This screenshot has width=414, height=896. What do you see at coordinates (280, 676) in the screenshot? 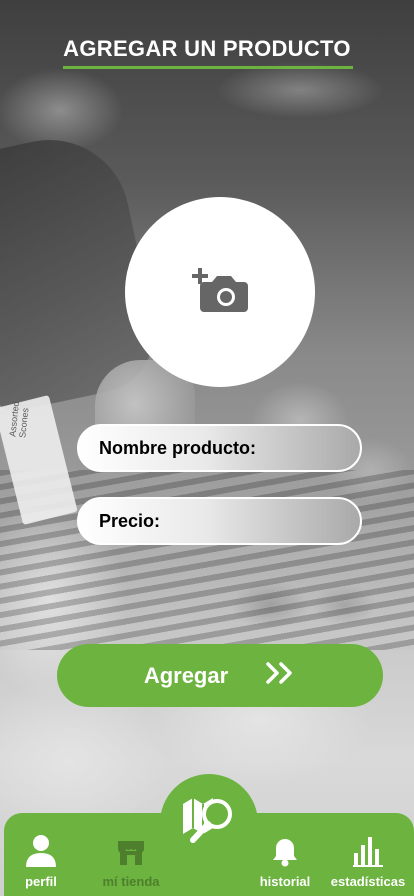
I see `double-chevron-right-icon` at bounding box center [280, 676].